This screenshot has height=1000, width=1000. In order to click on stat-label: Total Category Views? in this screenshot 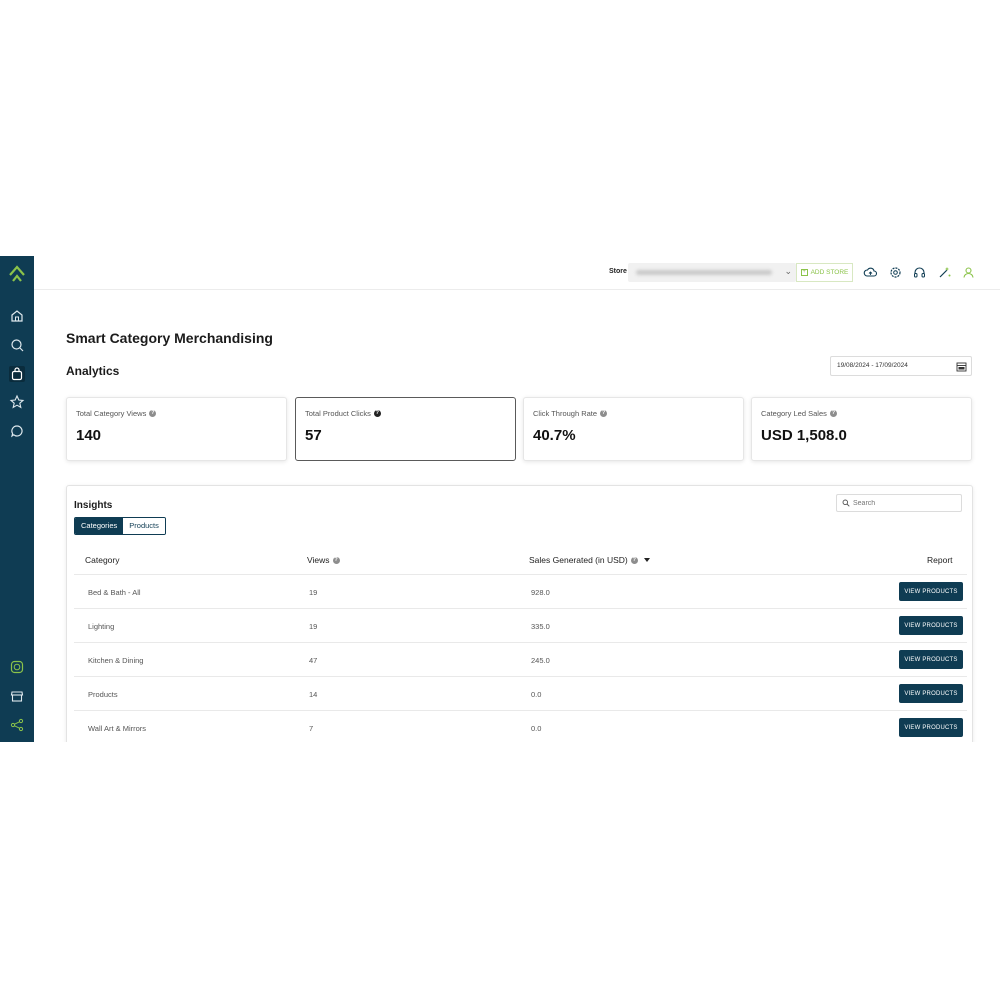, I will do `click(116, 413)`.